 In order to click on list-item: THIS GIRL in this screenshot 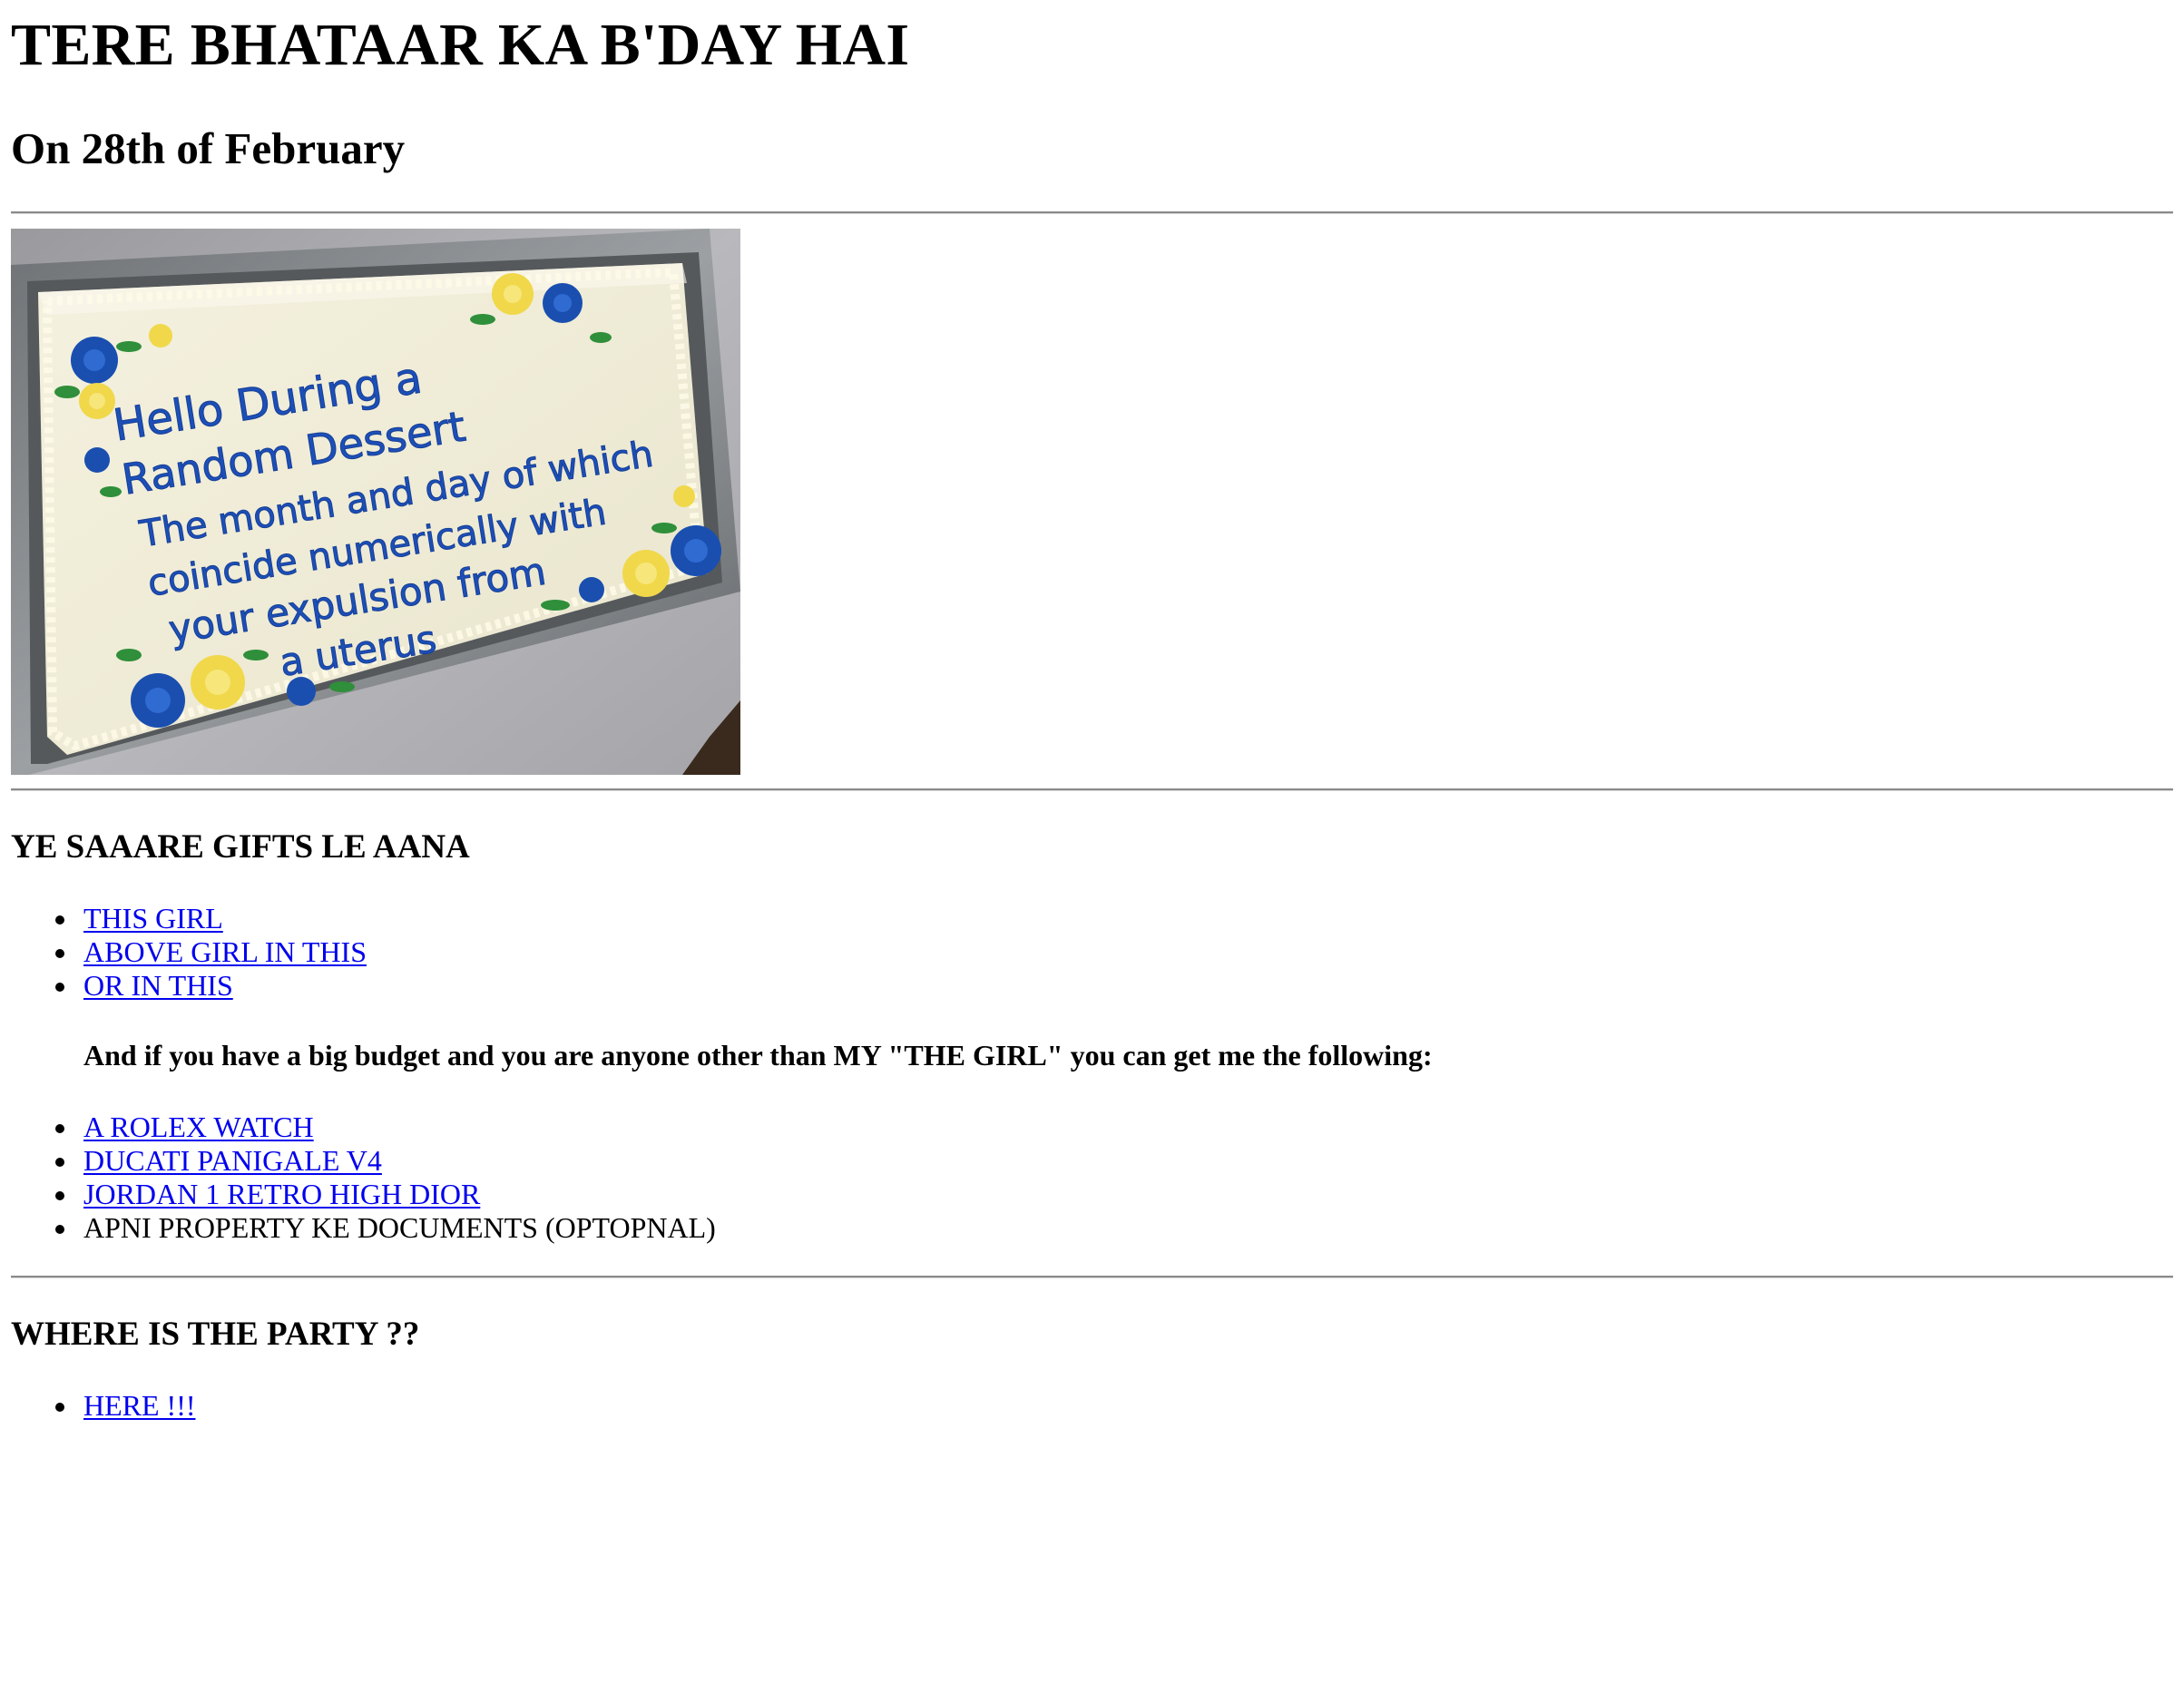, I will do `click(1114, 918)`.